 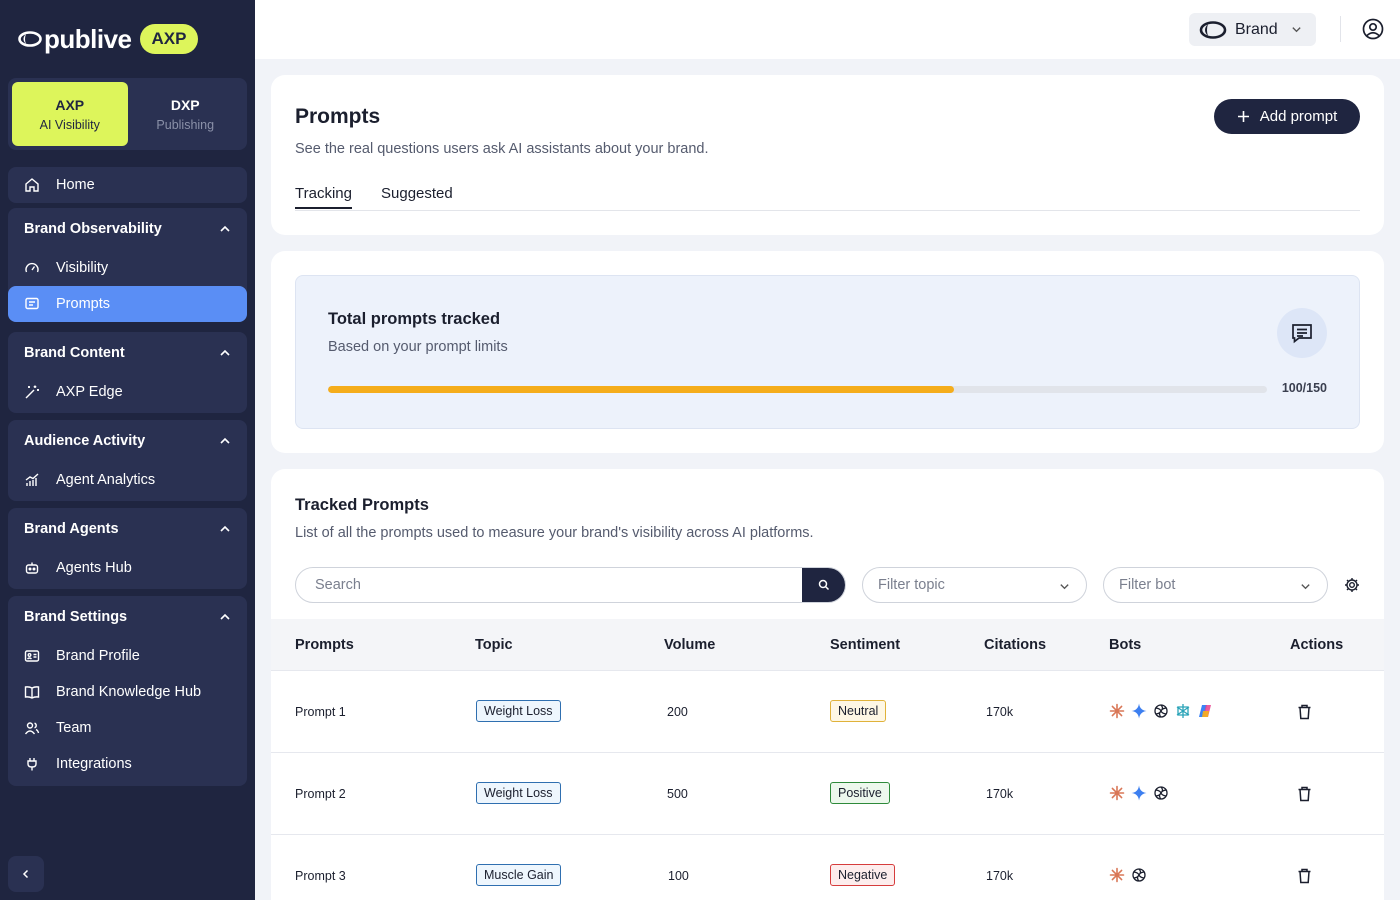 What do you see at coordinates (797, 389) in the screenshot?
I see `progress-track` at bounding box center [797, 389].